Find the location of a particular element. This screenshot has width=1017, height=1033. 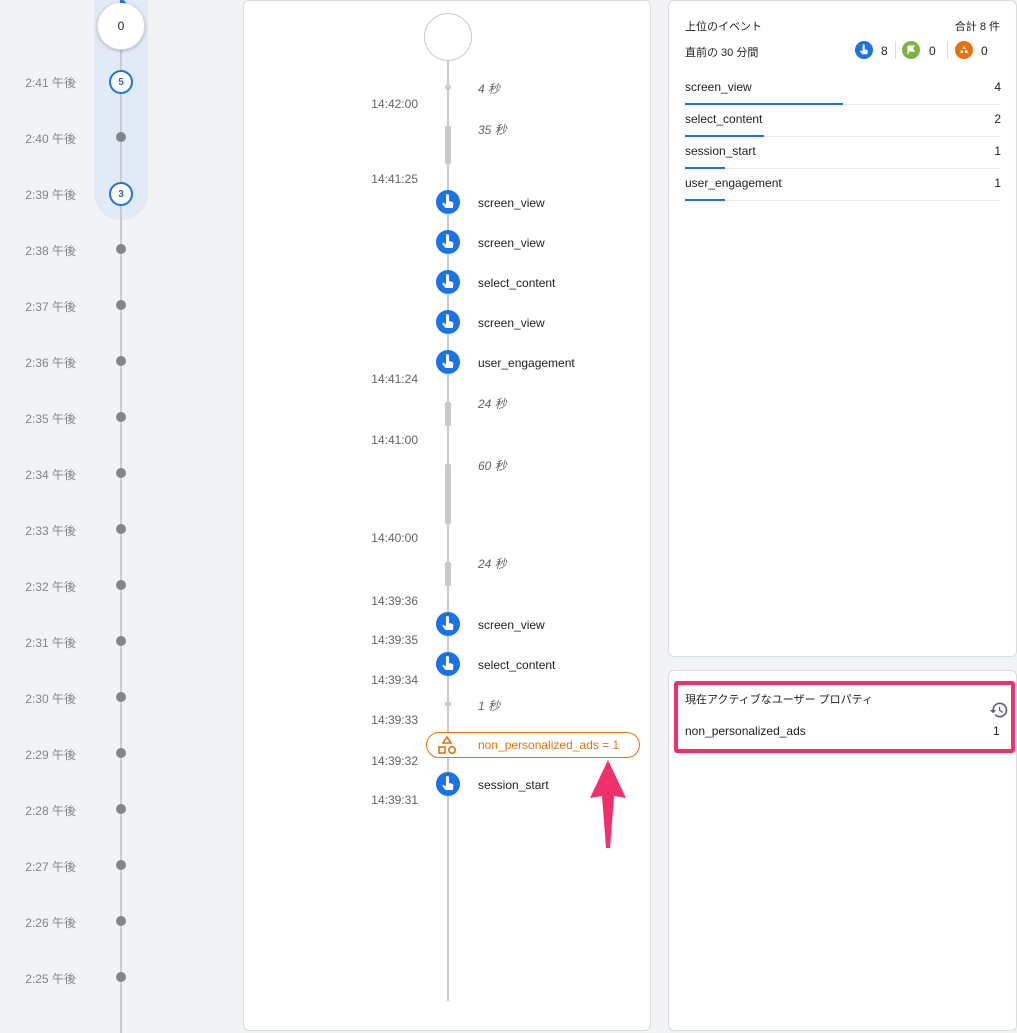

now-count-circle: 0 is located at coordinates (121, 26).